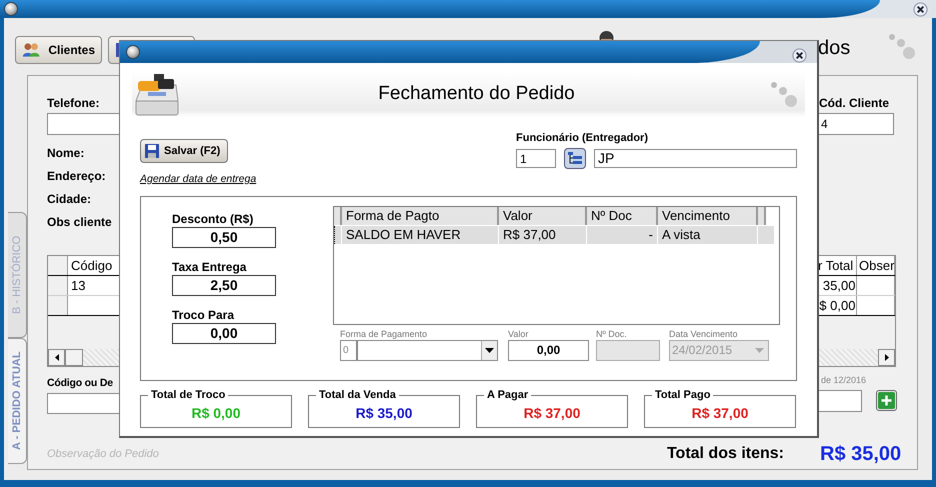  I want to click on scroll-thumb, so click(74, 357).